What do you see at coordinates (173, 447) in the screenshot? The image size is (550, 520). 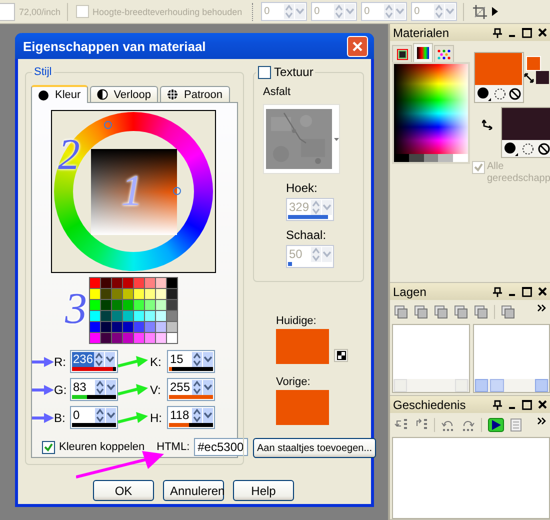 I see `field-label: HTML:` at bounding box center [173, 447].